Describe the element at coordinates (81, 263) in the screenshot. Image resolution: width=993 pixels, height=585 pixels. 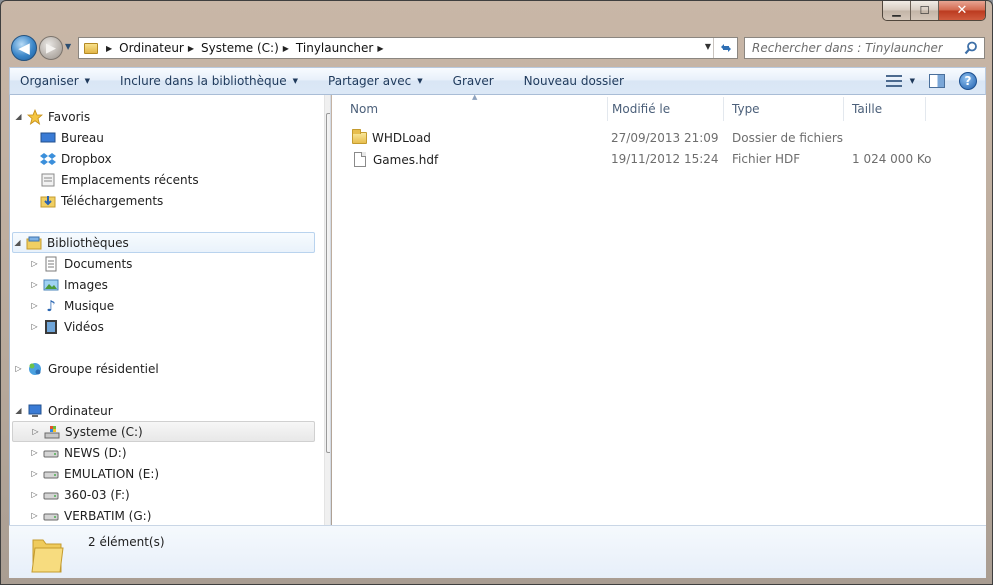
I see `tree-item-documents: ▷ Documents` at that location.